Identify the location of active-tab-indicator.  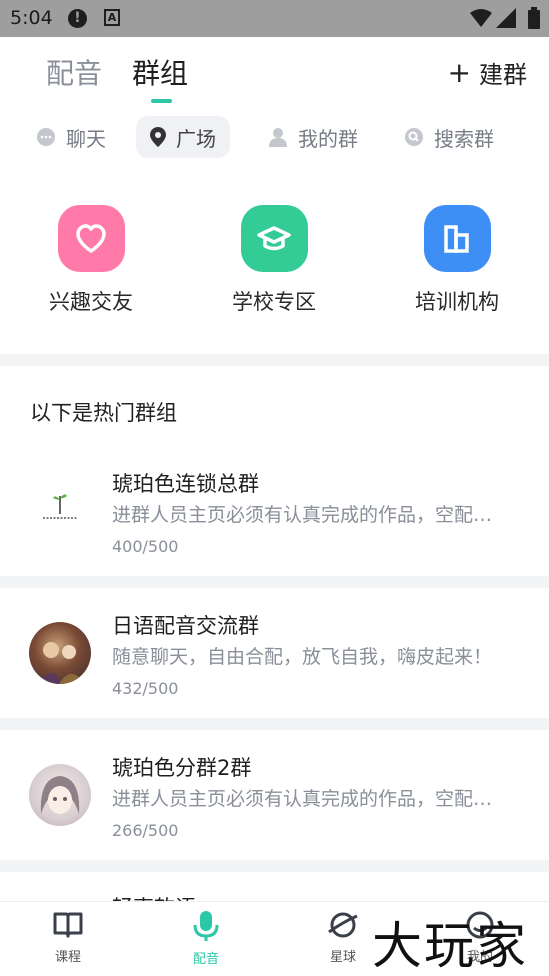
(161, 101).